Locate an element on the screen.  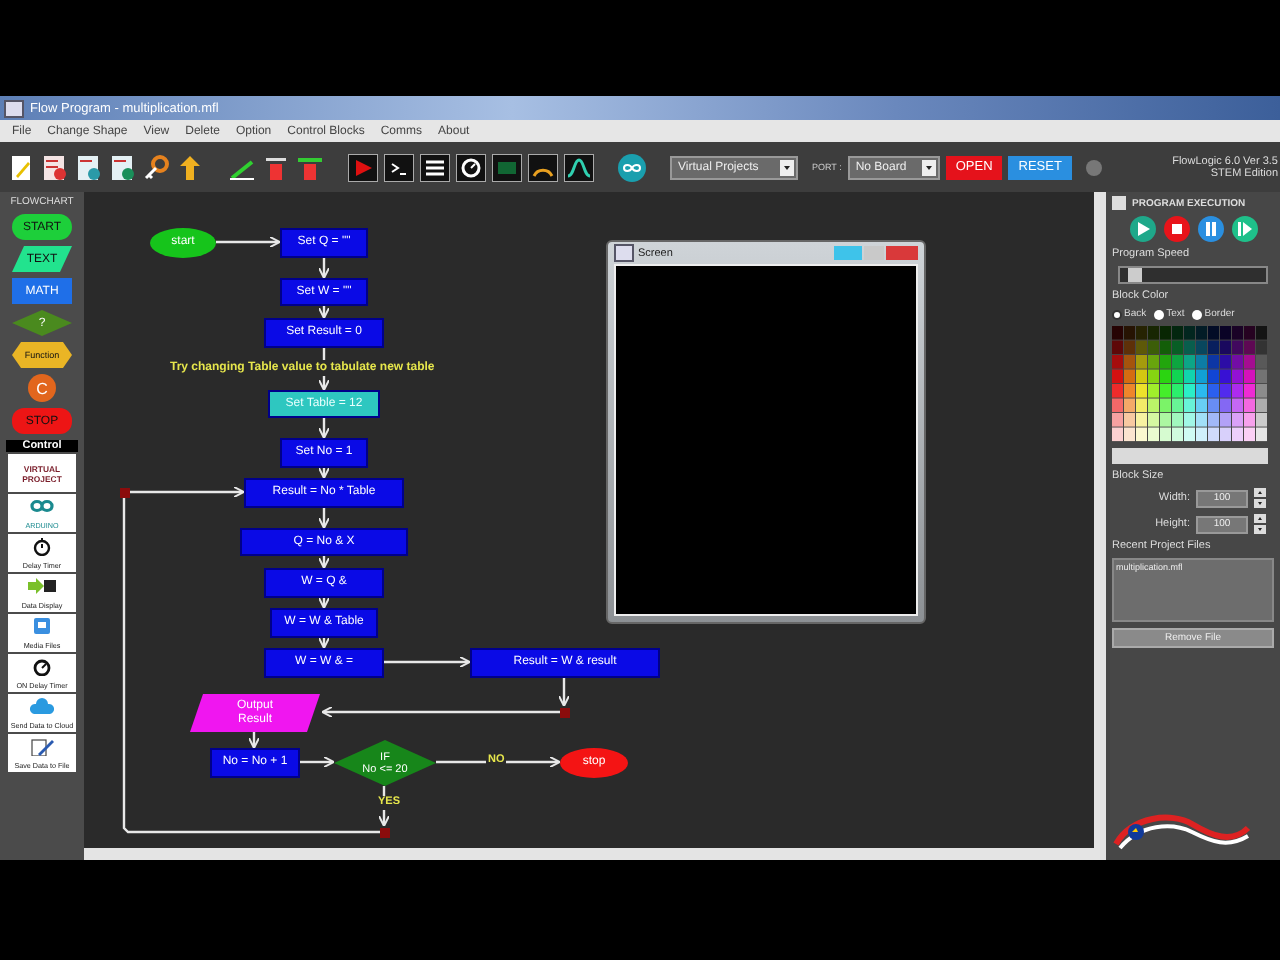
run-button is located at coordinates (1143, 229).